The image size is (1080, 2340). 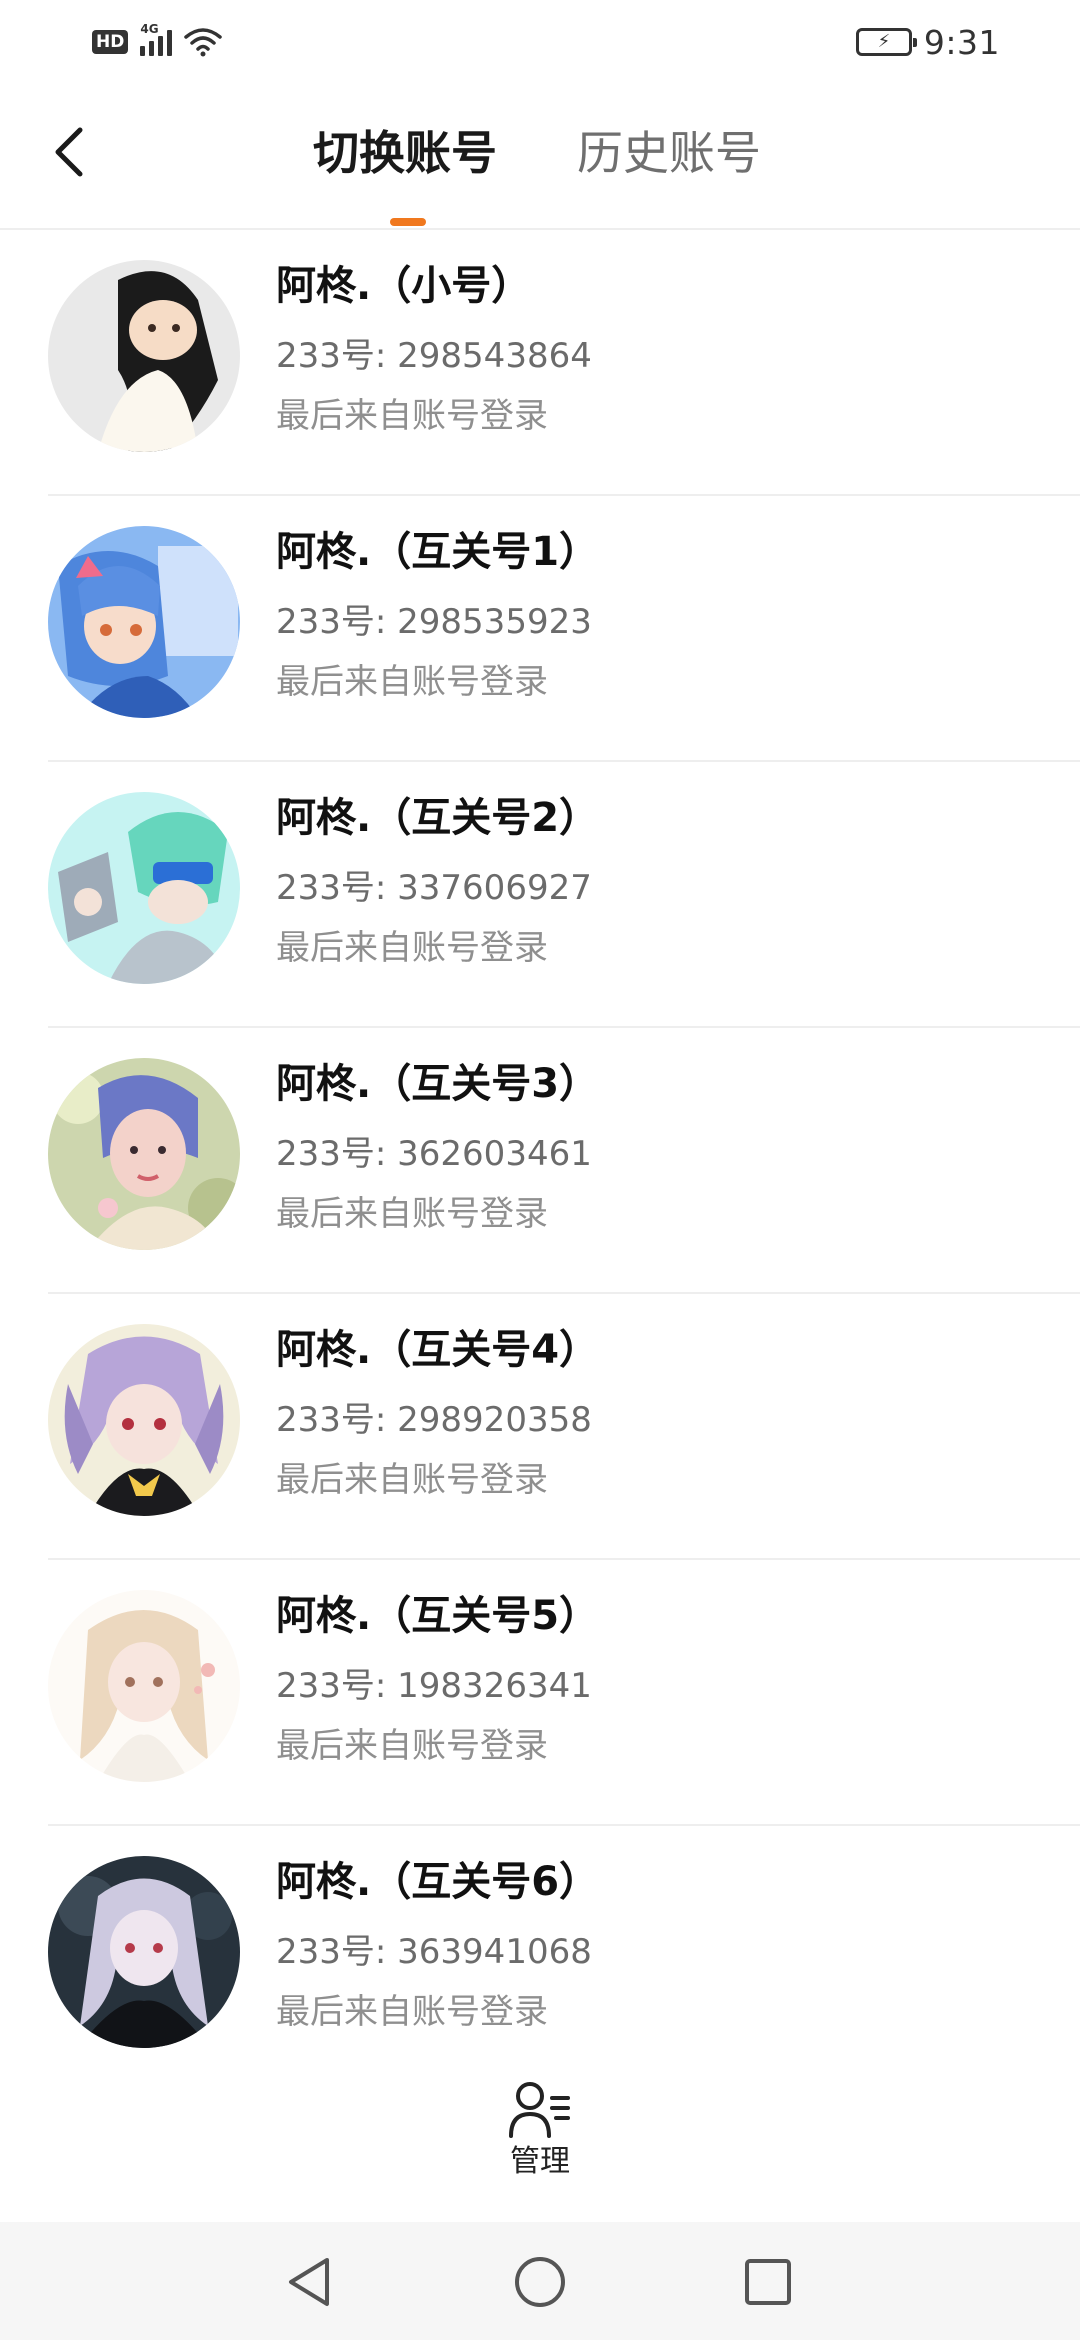 What do you see at coordinates (961, 42) in the screenshot?
I see `status-time: 9:31` at bounding box center [961, 42].